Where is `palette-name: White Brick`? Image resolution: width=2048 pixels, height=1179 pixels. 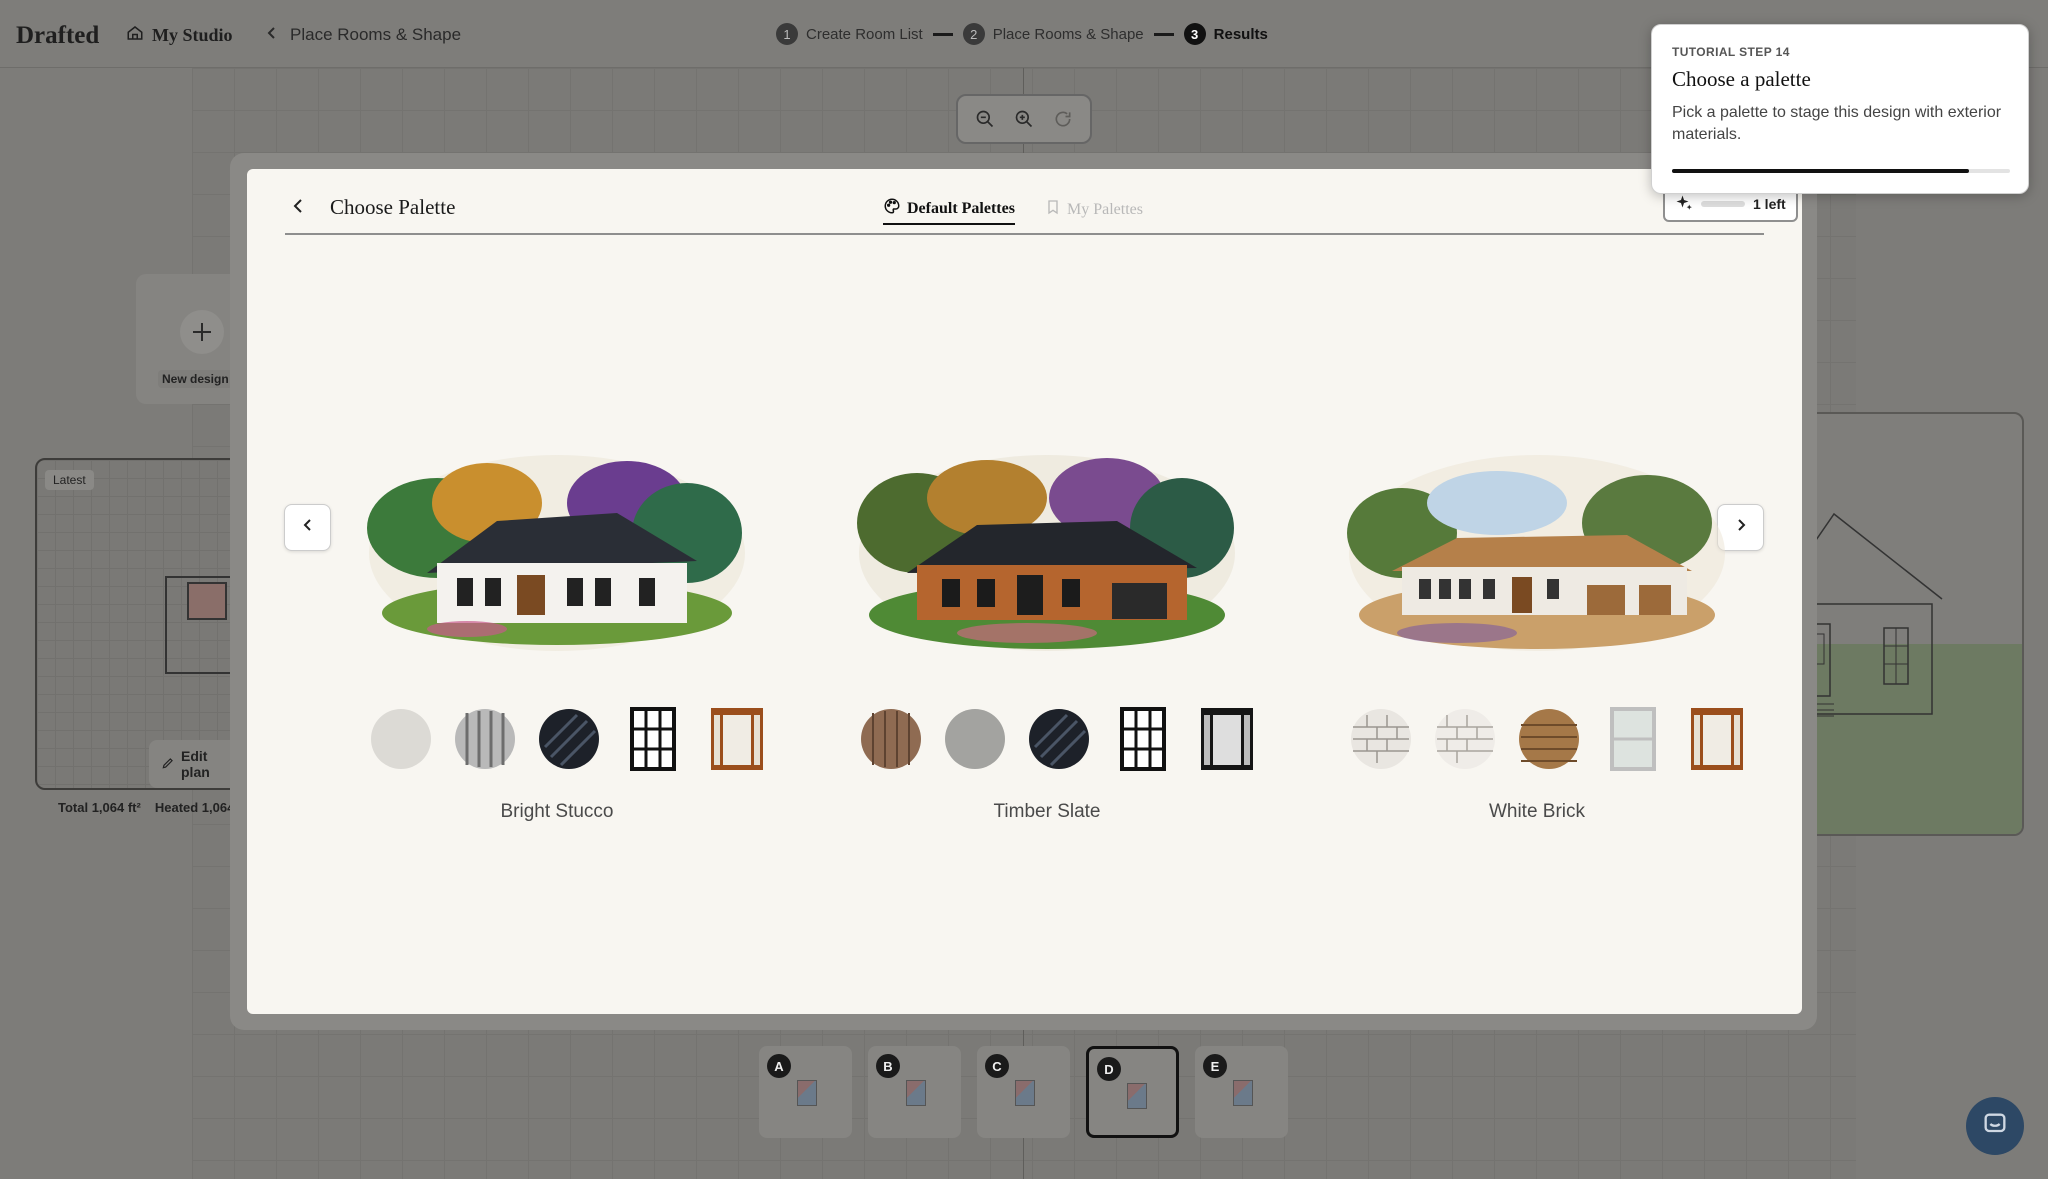
palette-name: White Brick is located at coordinates (1537, 811).